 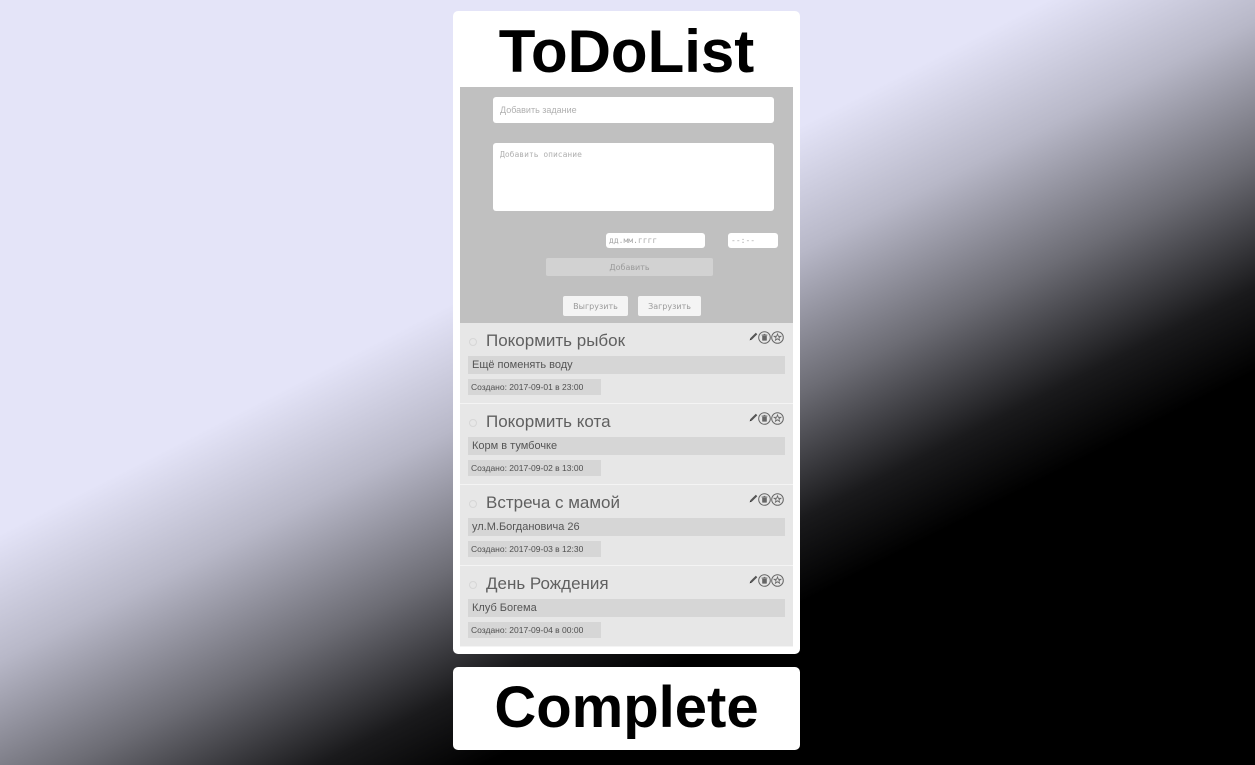 I want to click on complete-button: Complete, so click(x=626, y=708).